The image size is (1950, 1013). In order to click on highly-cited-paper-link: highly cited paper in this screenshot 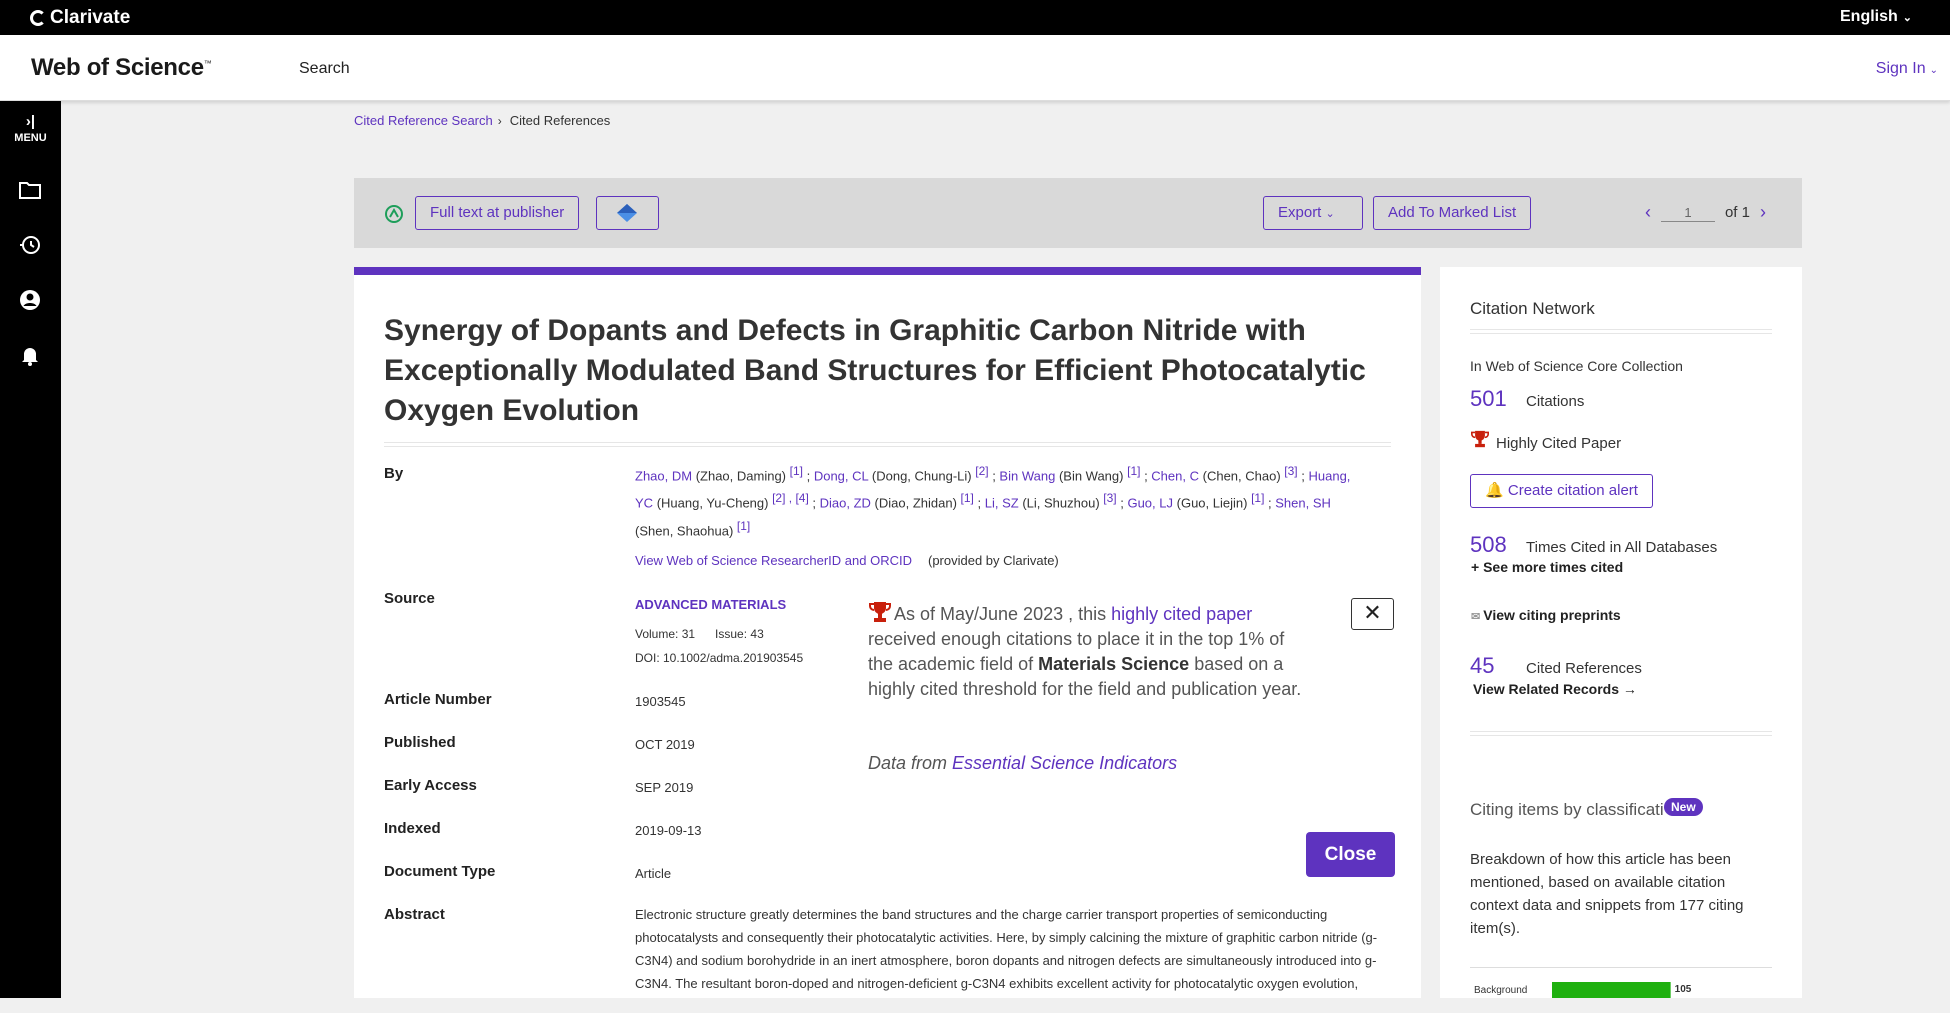, I will do `click(1181, 614)`.